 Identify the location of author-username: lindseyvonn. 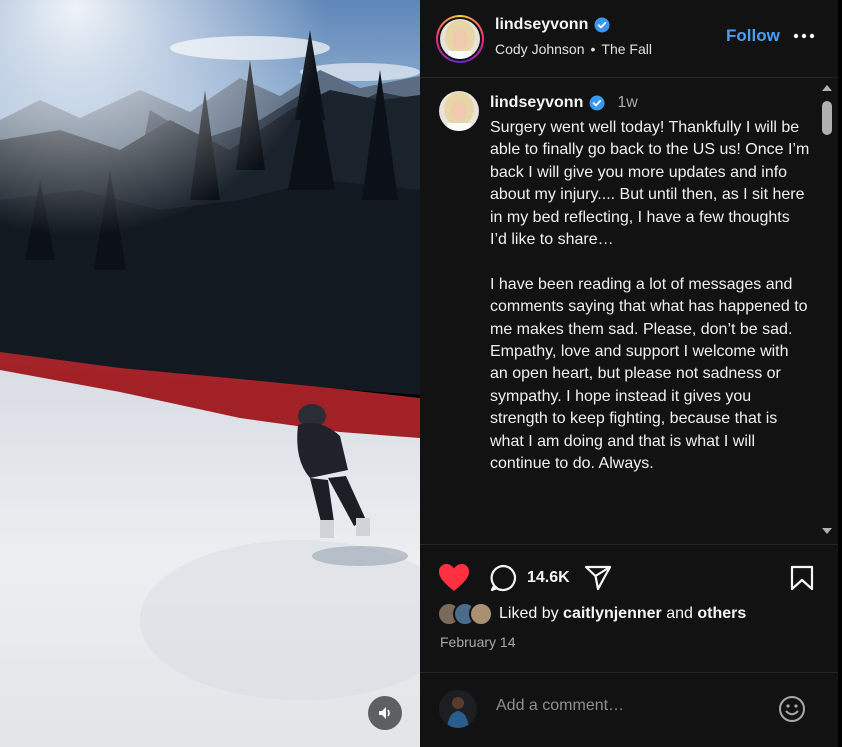
(541, 25).